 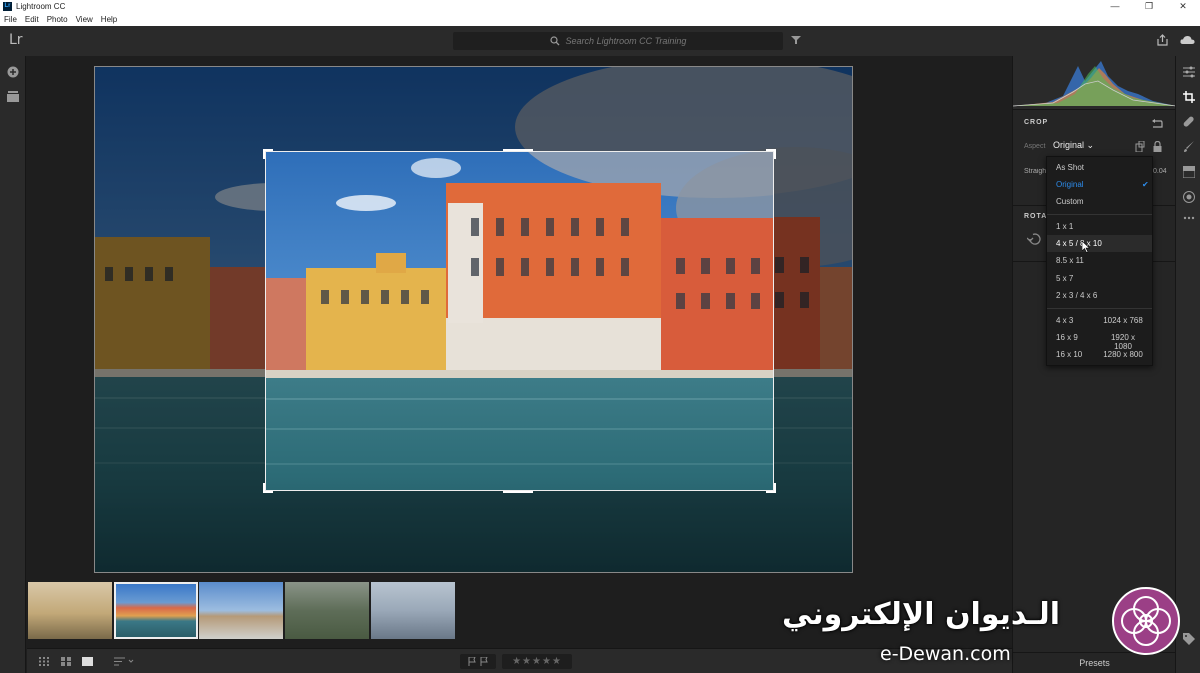 What do you see at coordinates (1099, 243) in the screenshot?
I see `aspect-option: 4 x 5 / 8 x 10` at bounding box center [1099, 243].